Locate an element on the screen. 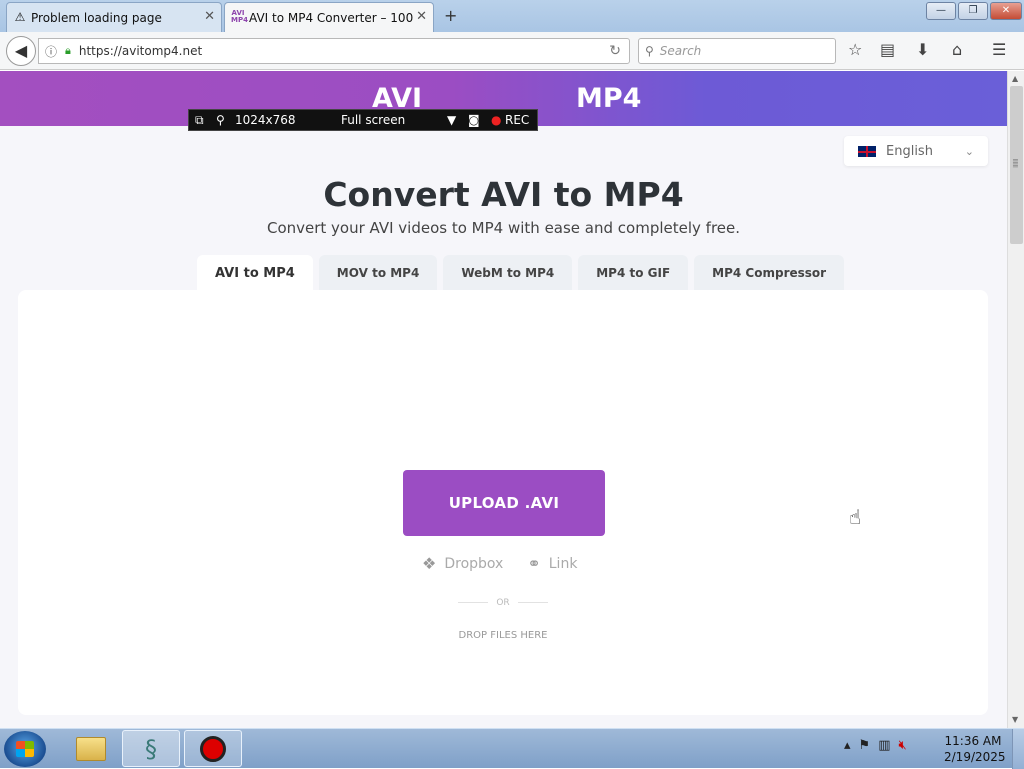  search-input: ⚲ Search is located at coordinates (737, 51).